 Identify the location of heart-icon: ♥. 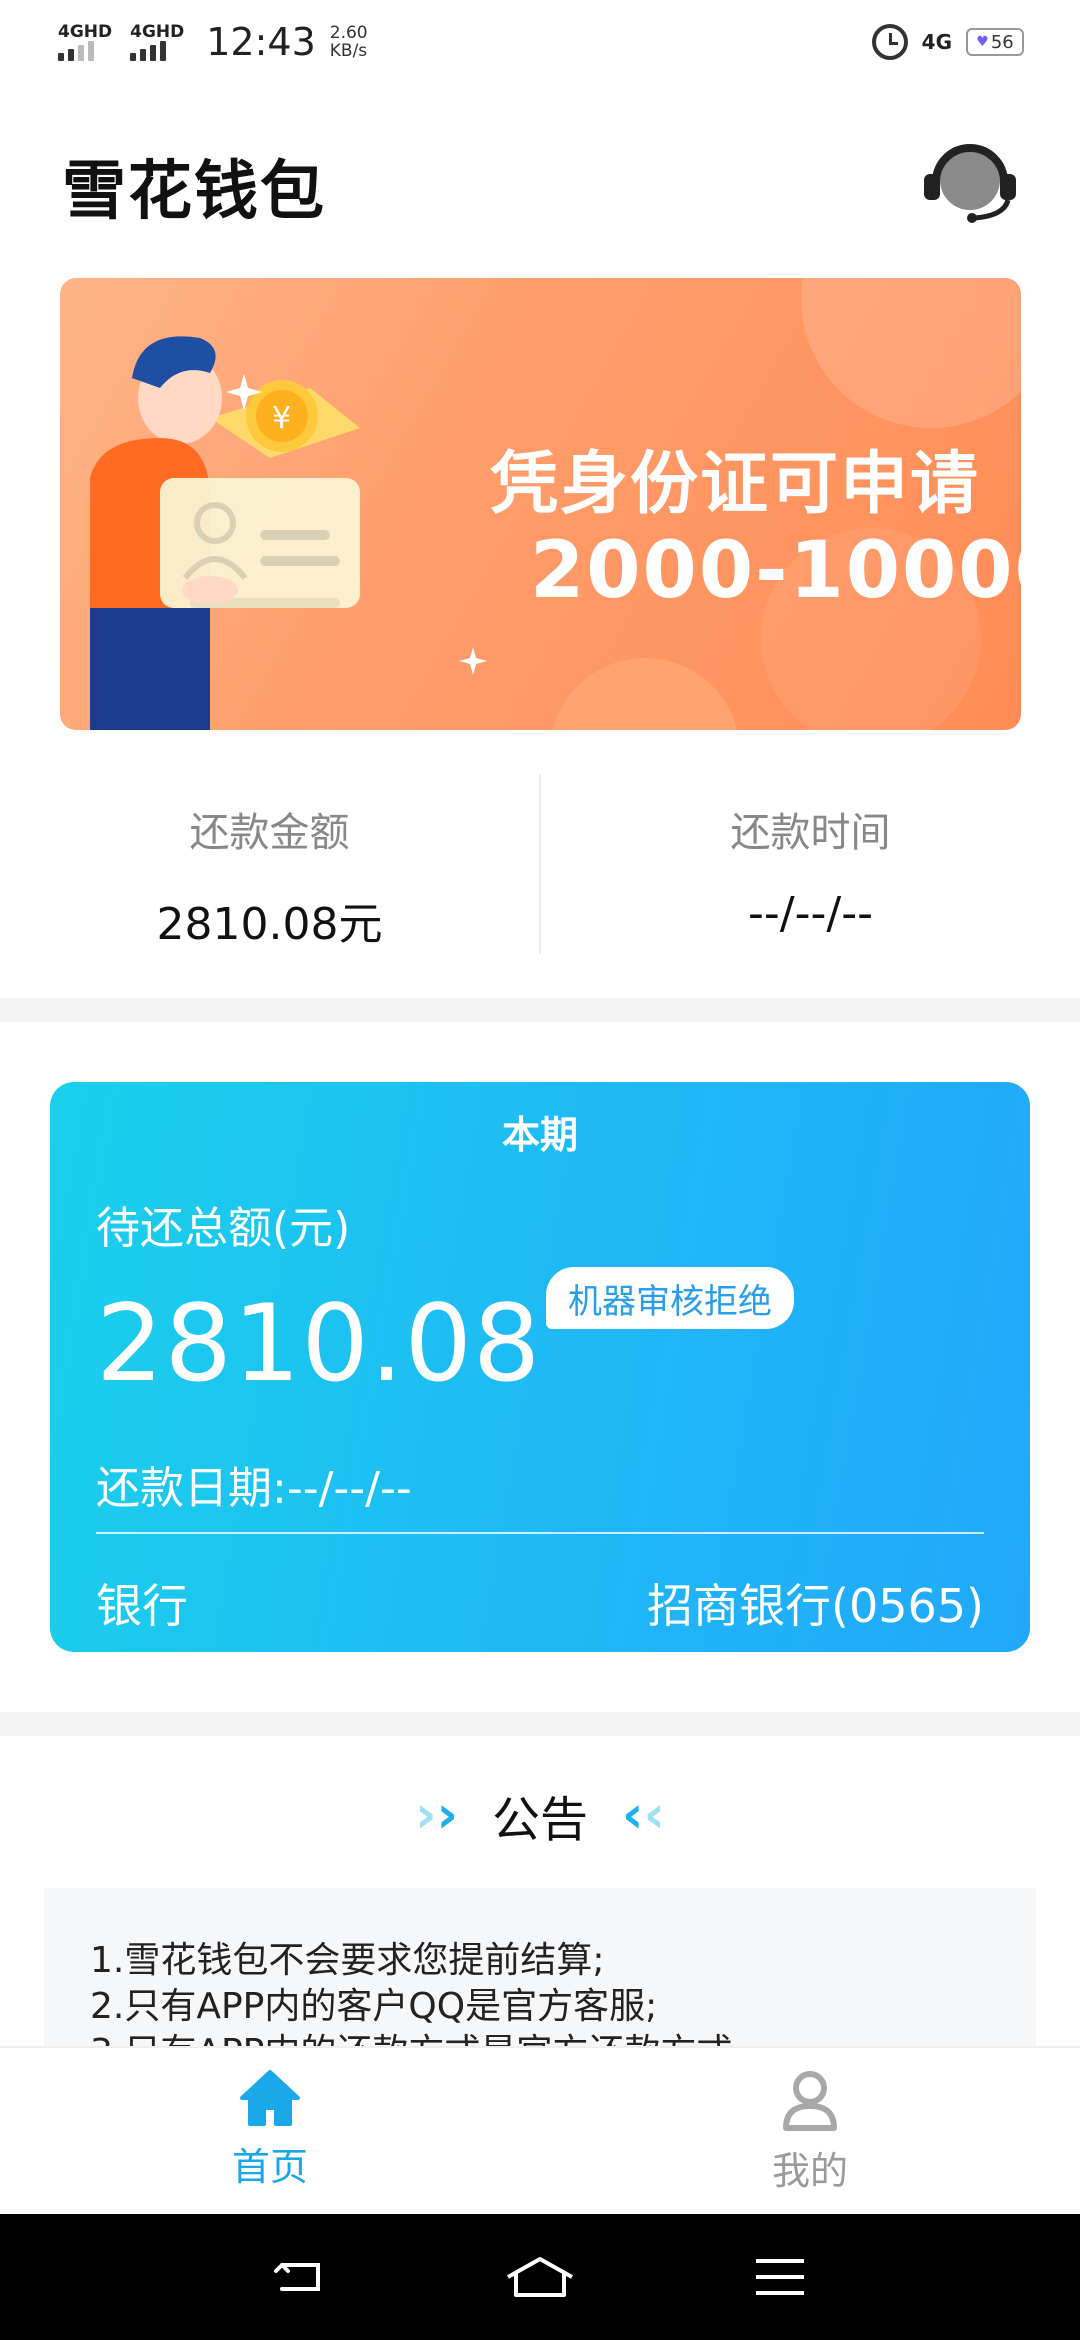
(982, 42).